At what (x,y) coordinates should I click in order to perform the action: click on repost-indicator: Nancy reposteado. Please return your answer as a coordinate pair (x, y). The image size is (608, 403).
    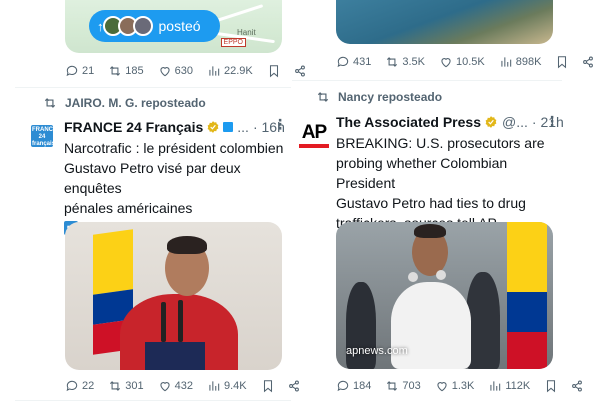
    Looking at the image, I should click on (379, 97).